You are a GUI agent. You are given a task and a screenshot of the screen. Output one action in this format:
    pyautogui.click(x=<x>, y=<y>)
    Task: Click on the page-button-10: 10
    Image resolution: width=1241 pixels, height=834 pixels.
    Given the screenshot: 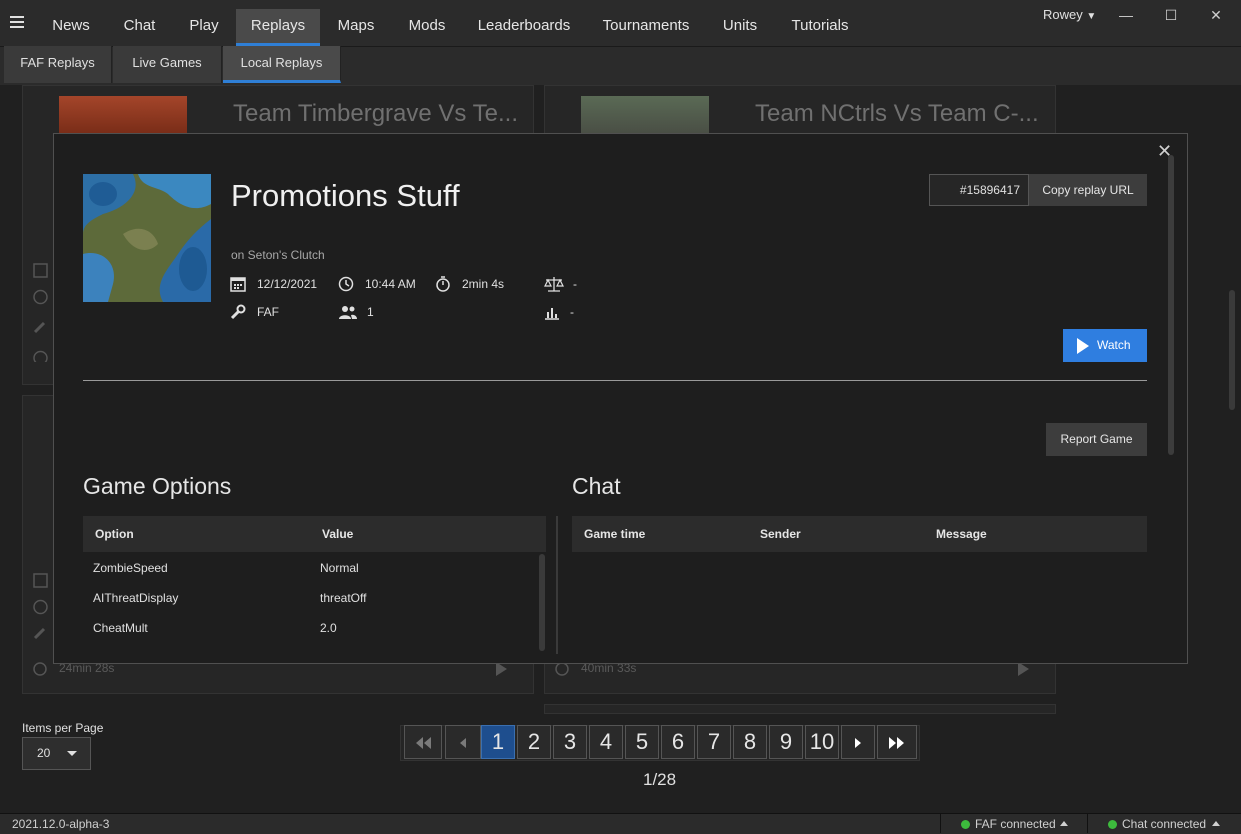 What is the action you would take?
    pyautogui.click(x=822, y=742)
    